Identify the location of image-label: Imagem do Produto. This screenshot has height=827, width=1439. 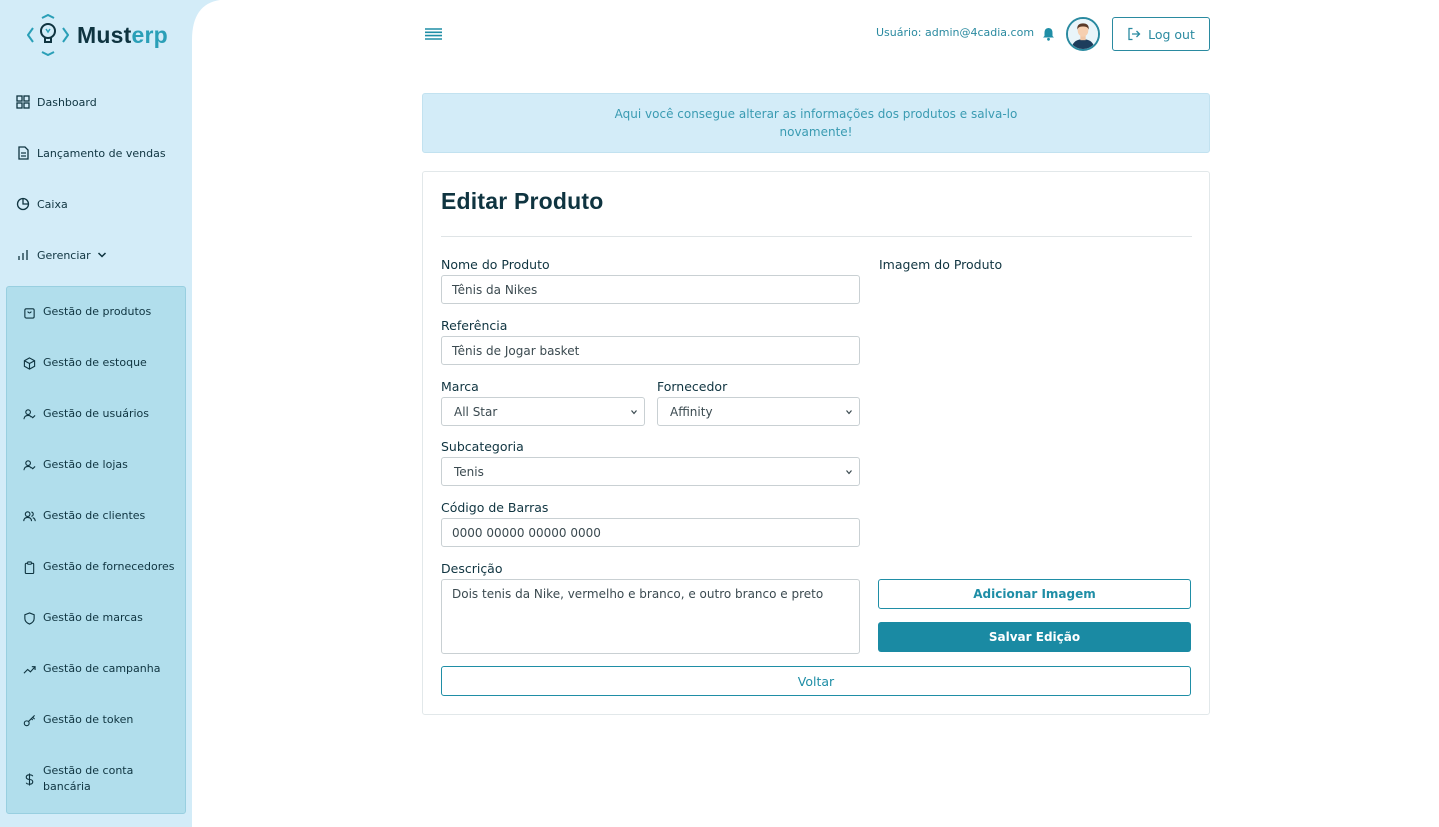
(941, 264).